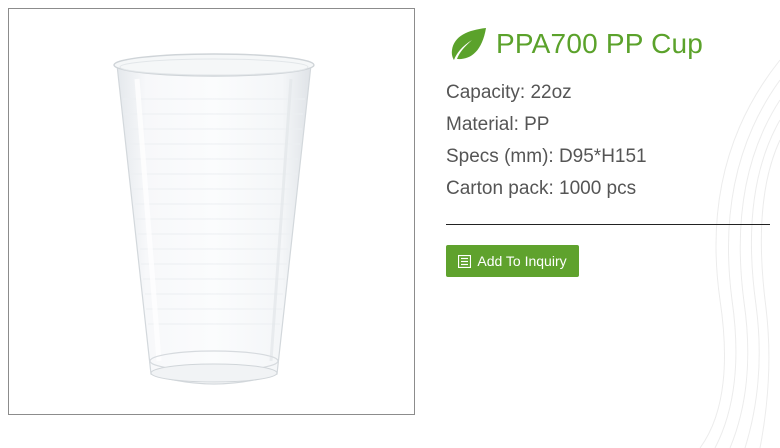 Image resolution: width=780 pixels, height=448 pixels. Describe the element at coordinates (541, 188) in the screenshot. I see `spec-carton-pack: Carton pack: 1000 pcs` at that location.